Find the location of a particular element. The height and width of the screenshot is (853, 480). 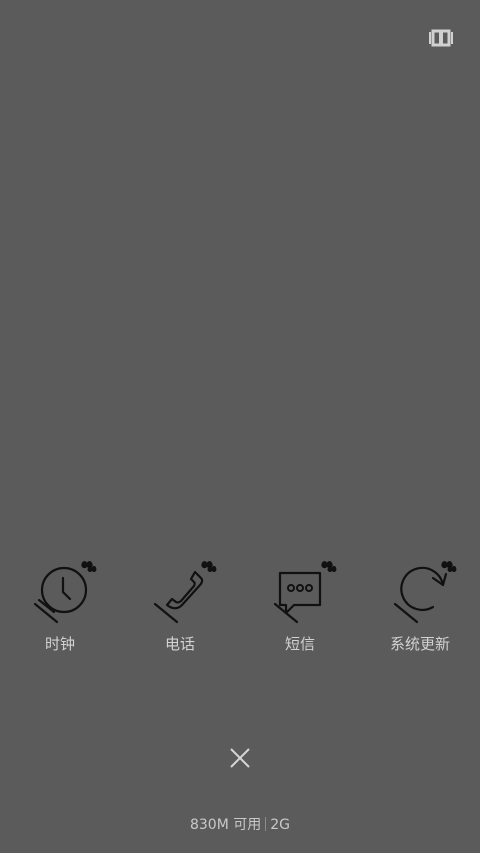

message-icon is located at coordinates (303, 590).